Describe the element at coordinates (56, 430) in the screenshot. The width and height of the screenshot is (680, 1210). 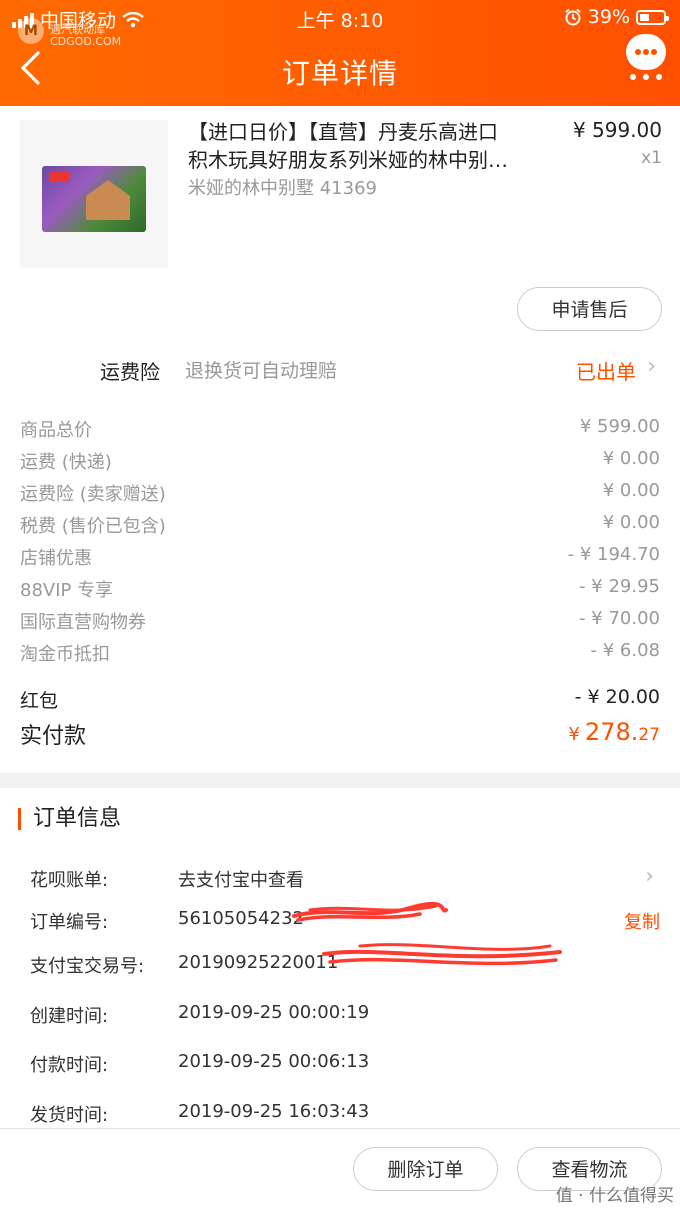
I see `fee-label: 商品总价` at that location.